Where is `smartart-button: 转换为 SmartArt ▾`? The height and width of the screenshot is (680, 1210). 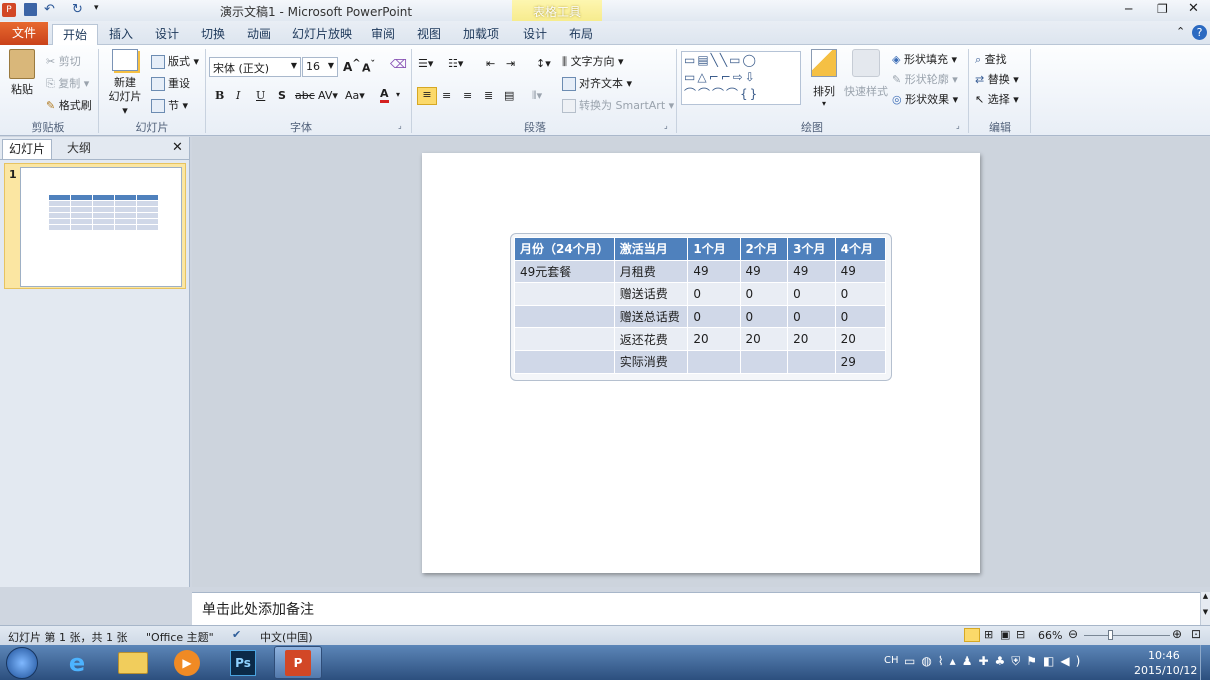 smartart-button: 转换为 SmartArt ▾ is located at coordinates (618, 105).